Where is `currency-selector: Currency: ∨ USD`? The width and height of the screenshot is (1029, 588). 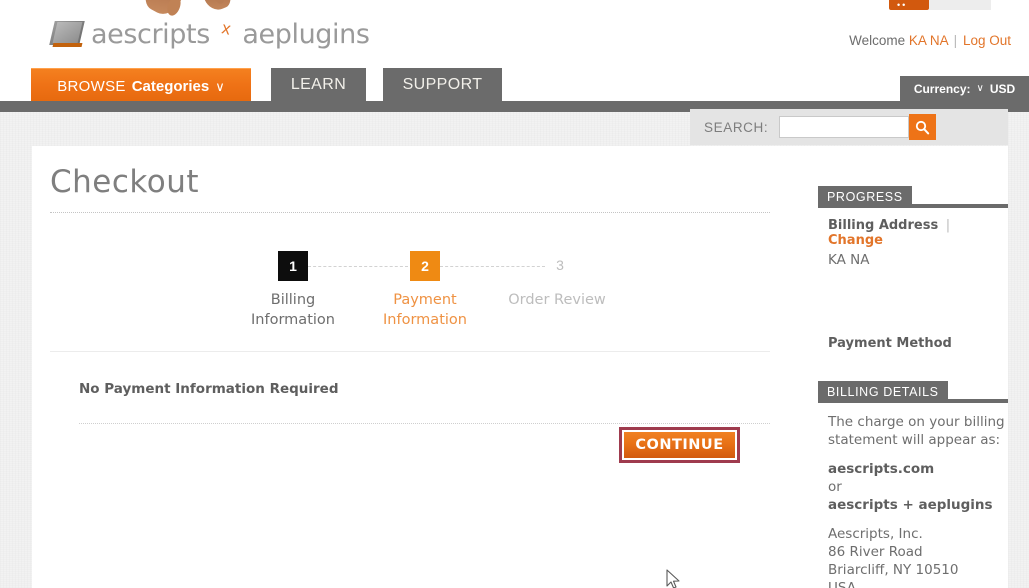 currency-selector: Currency: ∨ USD is located at coordinates (964, 88).